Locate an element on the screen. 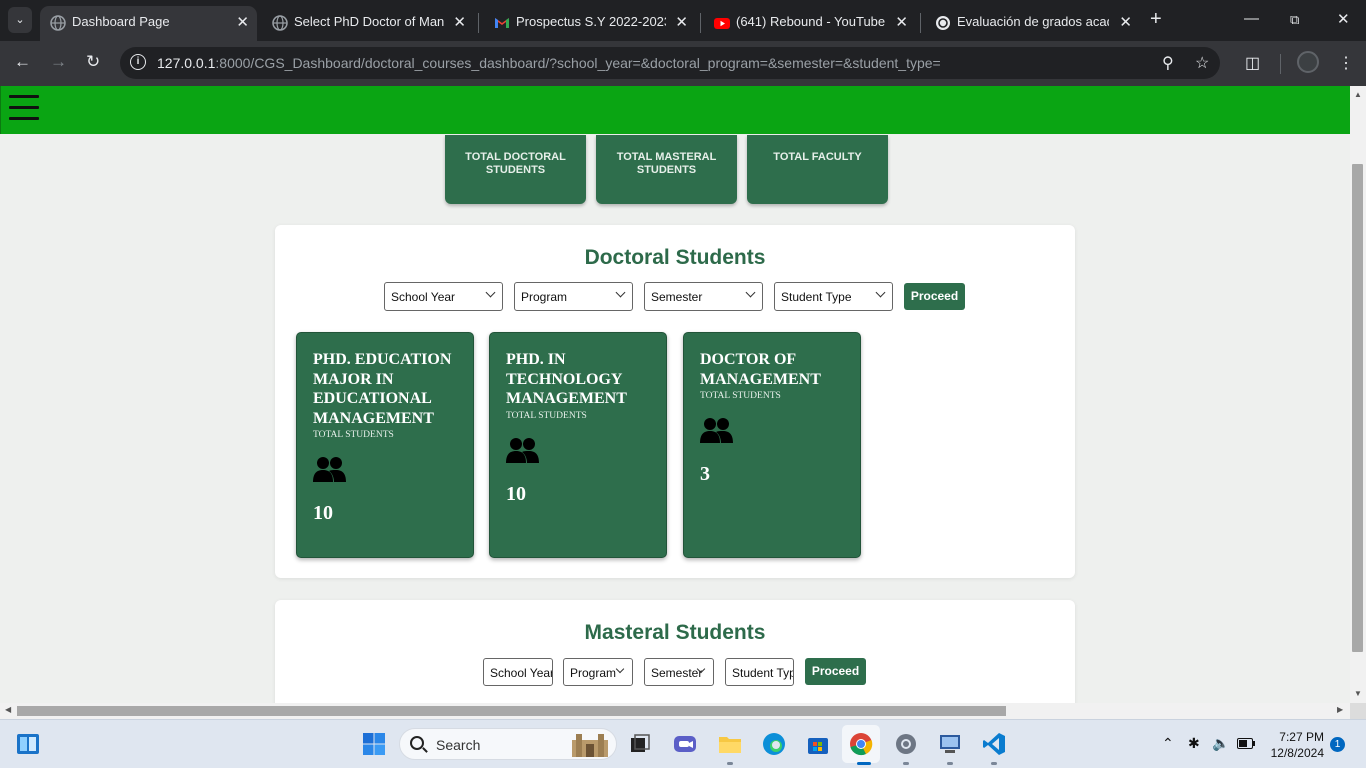 The height and width of the screenshot is (768, 1366). tab-dashboard-page: Dashboard Page ✕ is located at coordinates (148, 23).